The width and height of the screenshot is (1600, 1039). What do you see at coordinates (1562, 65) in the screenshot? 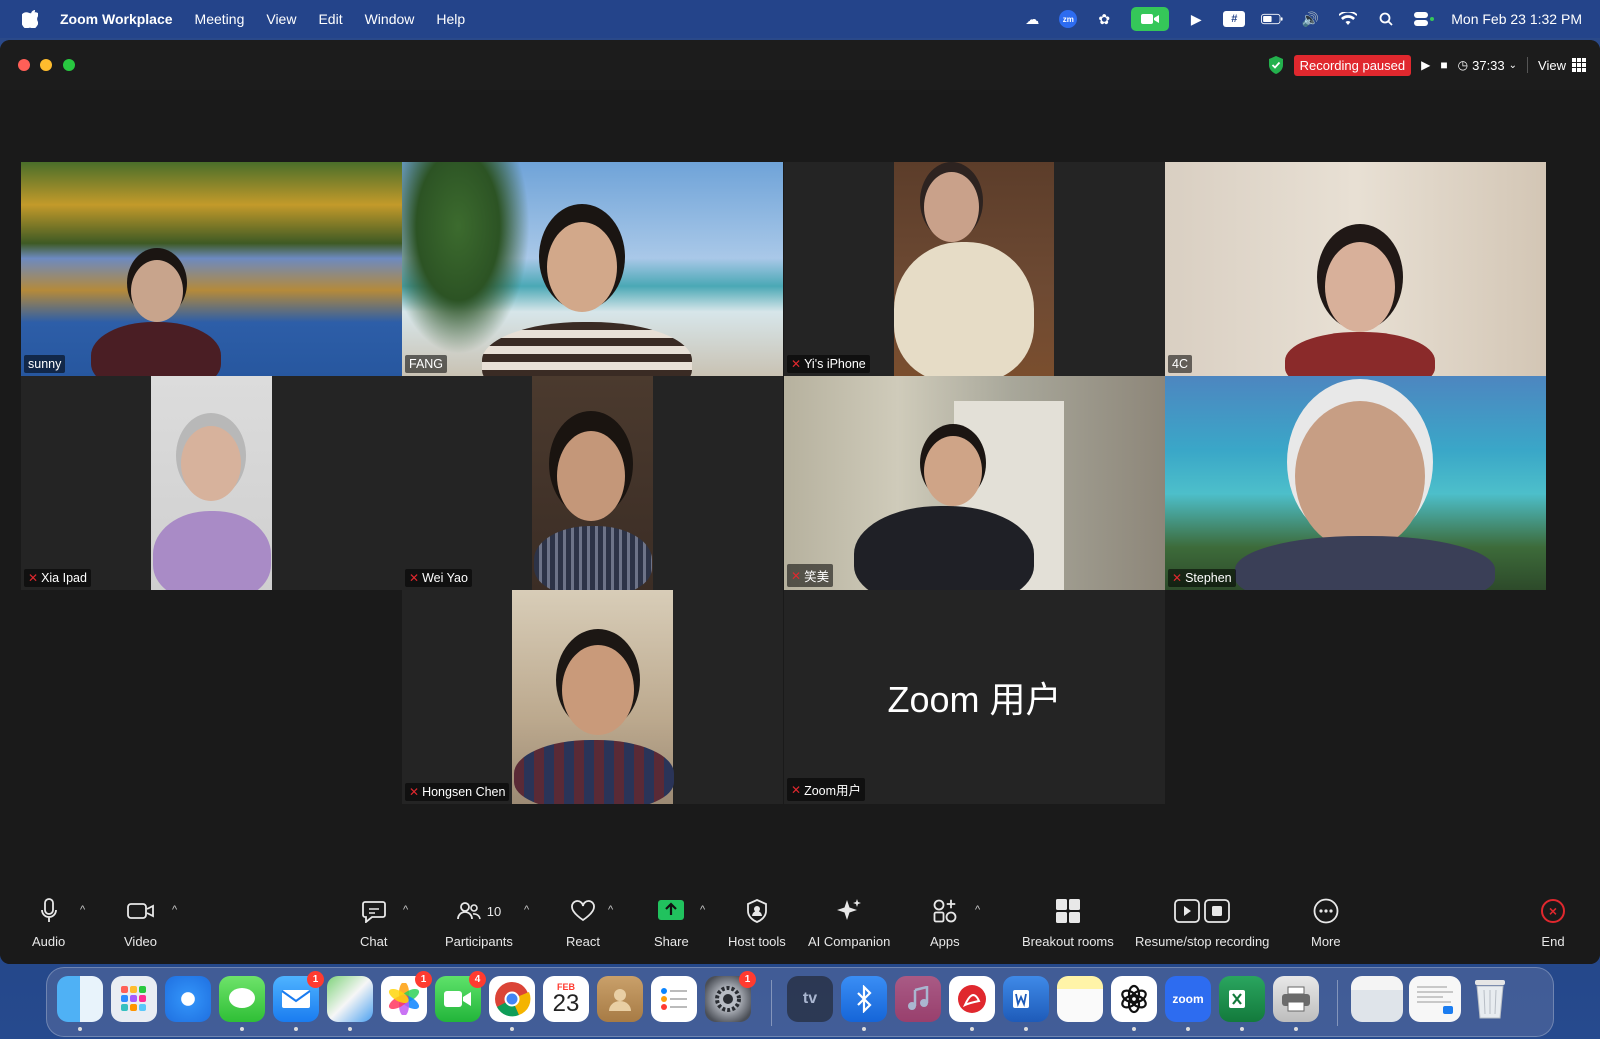
I see `view-button: View` at bounding box center [1562, 65].